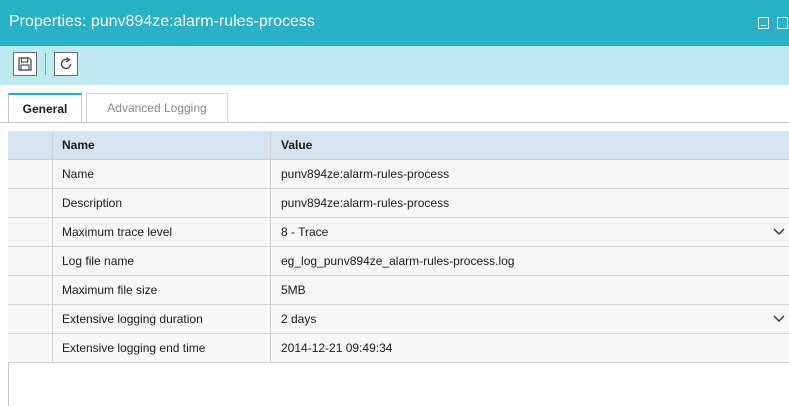 The image size is (789, 406). What do you see at coordinates (162, 348) in the screenshot?
I see `property-name: Extensive logging end time` at bounding box center [162, 348].